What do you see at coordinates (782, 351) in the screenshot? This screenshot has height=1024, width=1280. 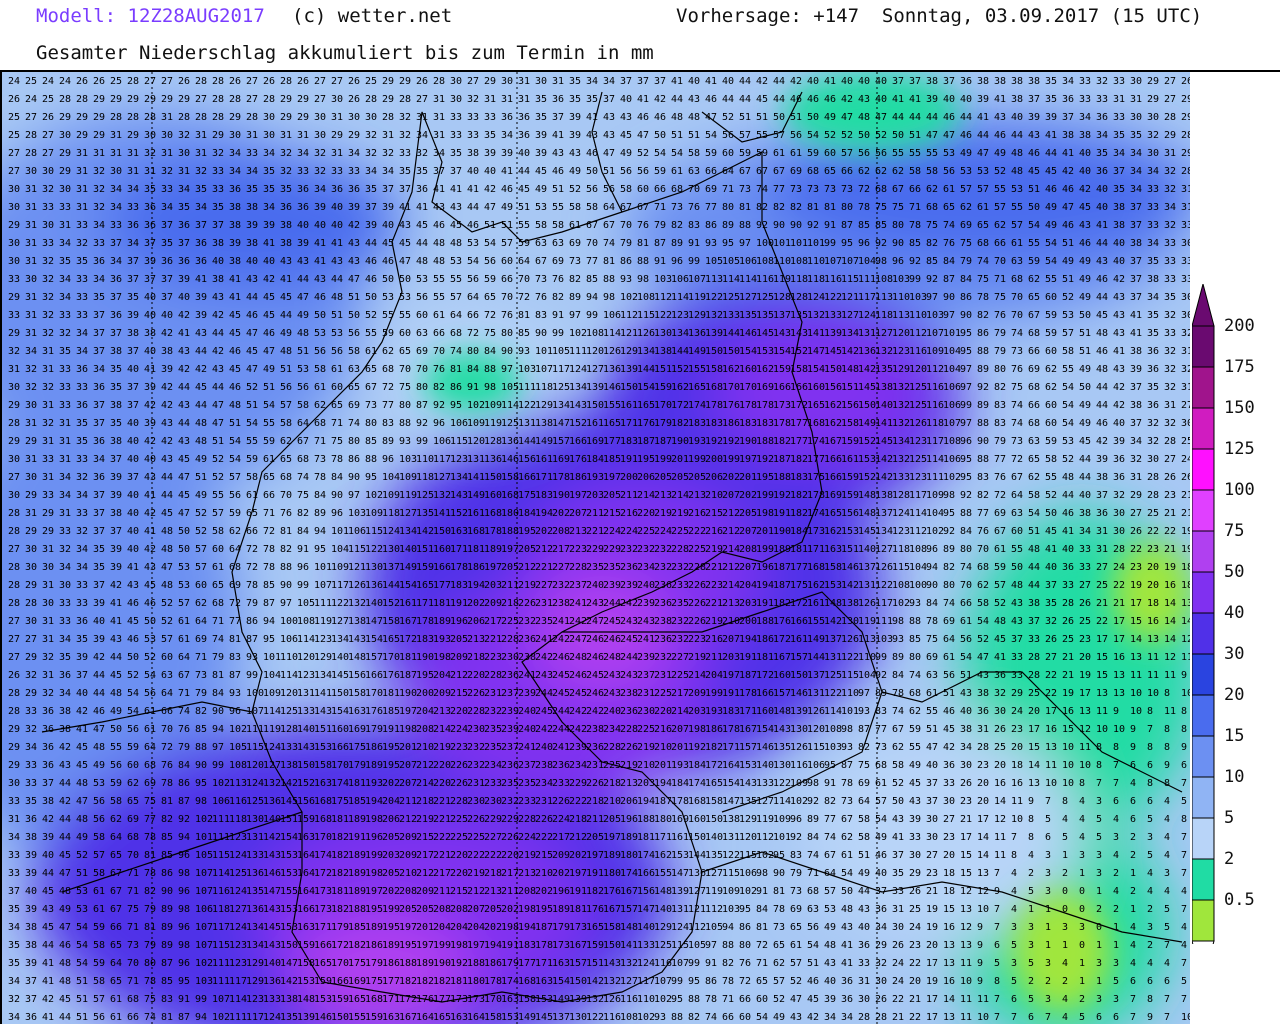 I see `precipitation-value: 154` at bounding box center [782, 351].